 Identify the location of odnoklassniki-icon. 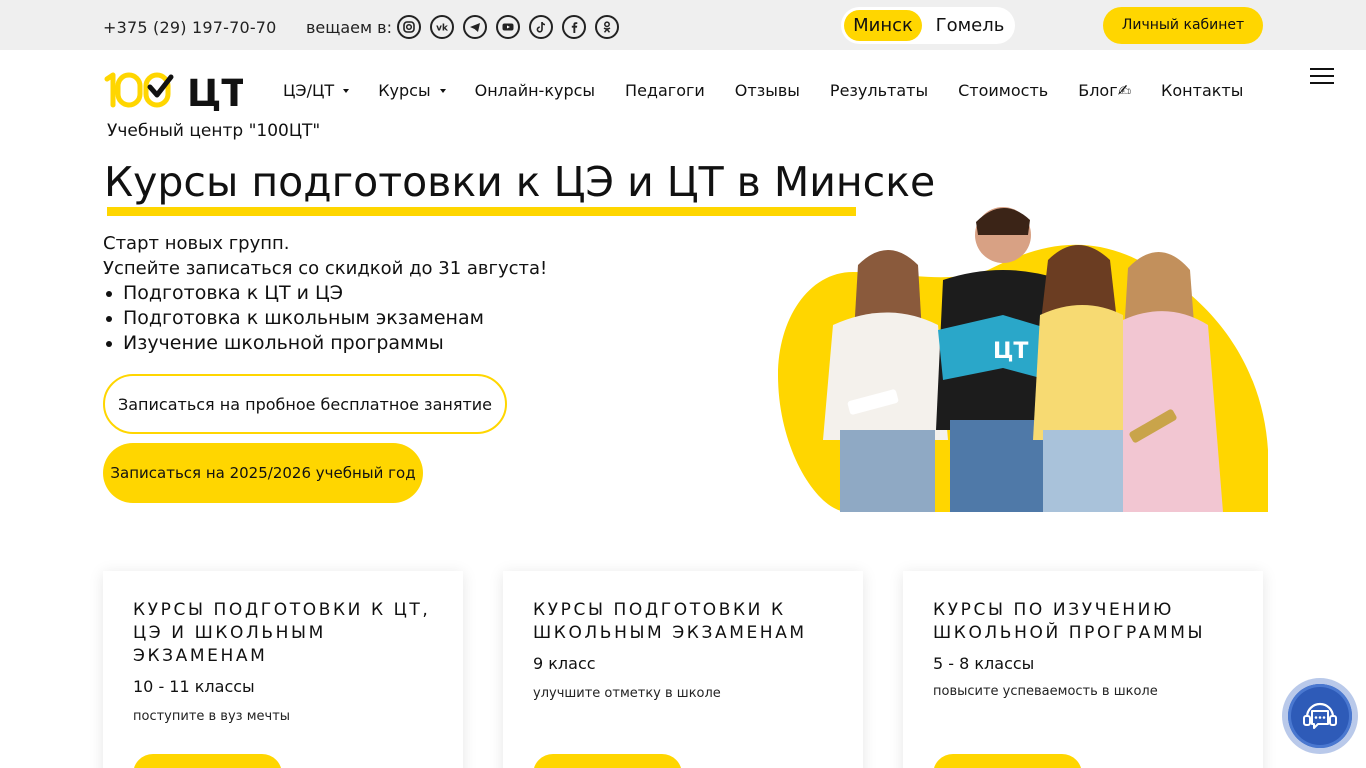
(607, 27).